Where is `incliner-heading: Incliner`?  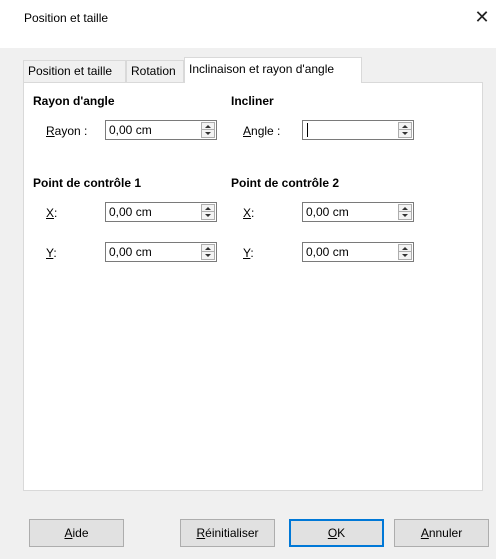 incliner-heading: Incliner is located at coordinates (252, 101).